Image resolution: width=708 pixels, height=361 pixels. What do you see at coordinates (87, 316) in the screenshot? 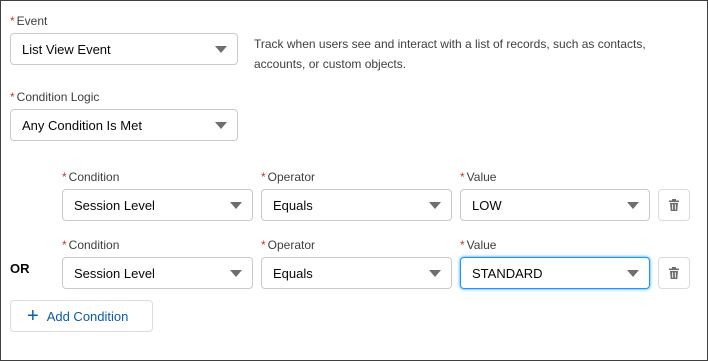
I see `add-condition-label: Add Condition` at bounding box center [87, 316].